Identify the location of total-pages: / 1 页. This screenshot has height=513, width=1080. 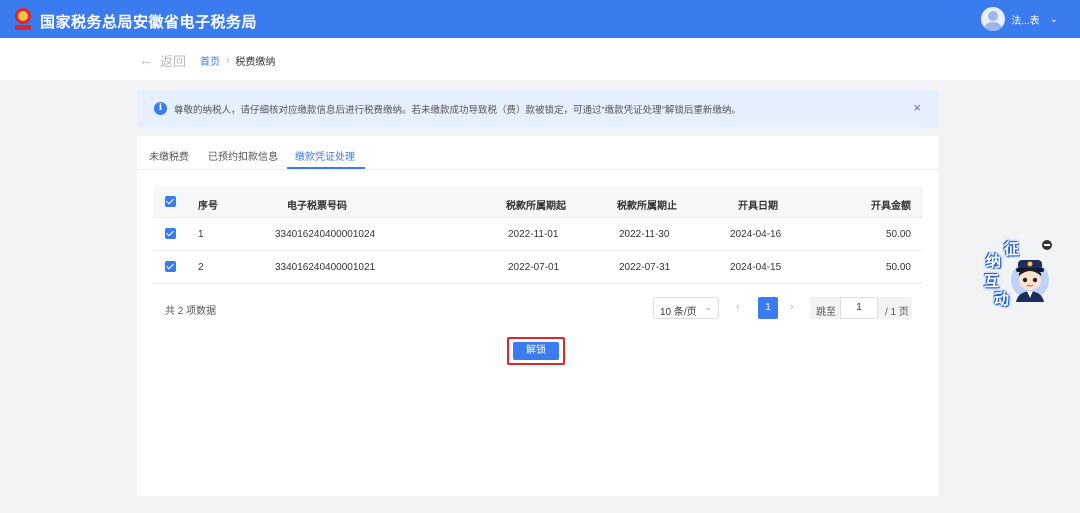
(897, 312).